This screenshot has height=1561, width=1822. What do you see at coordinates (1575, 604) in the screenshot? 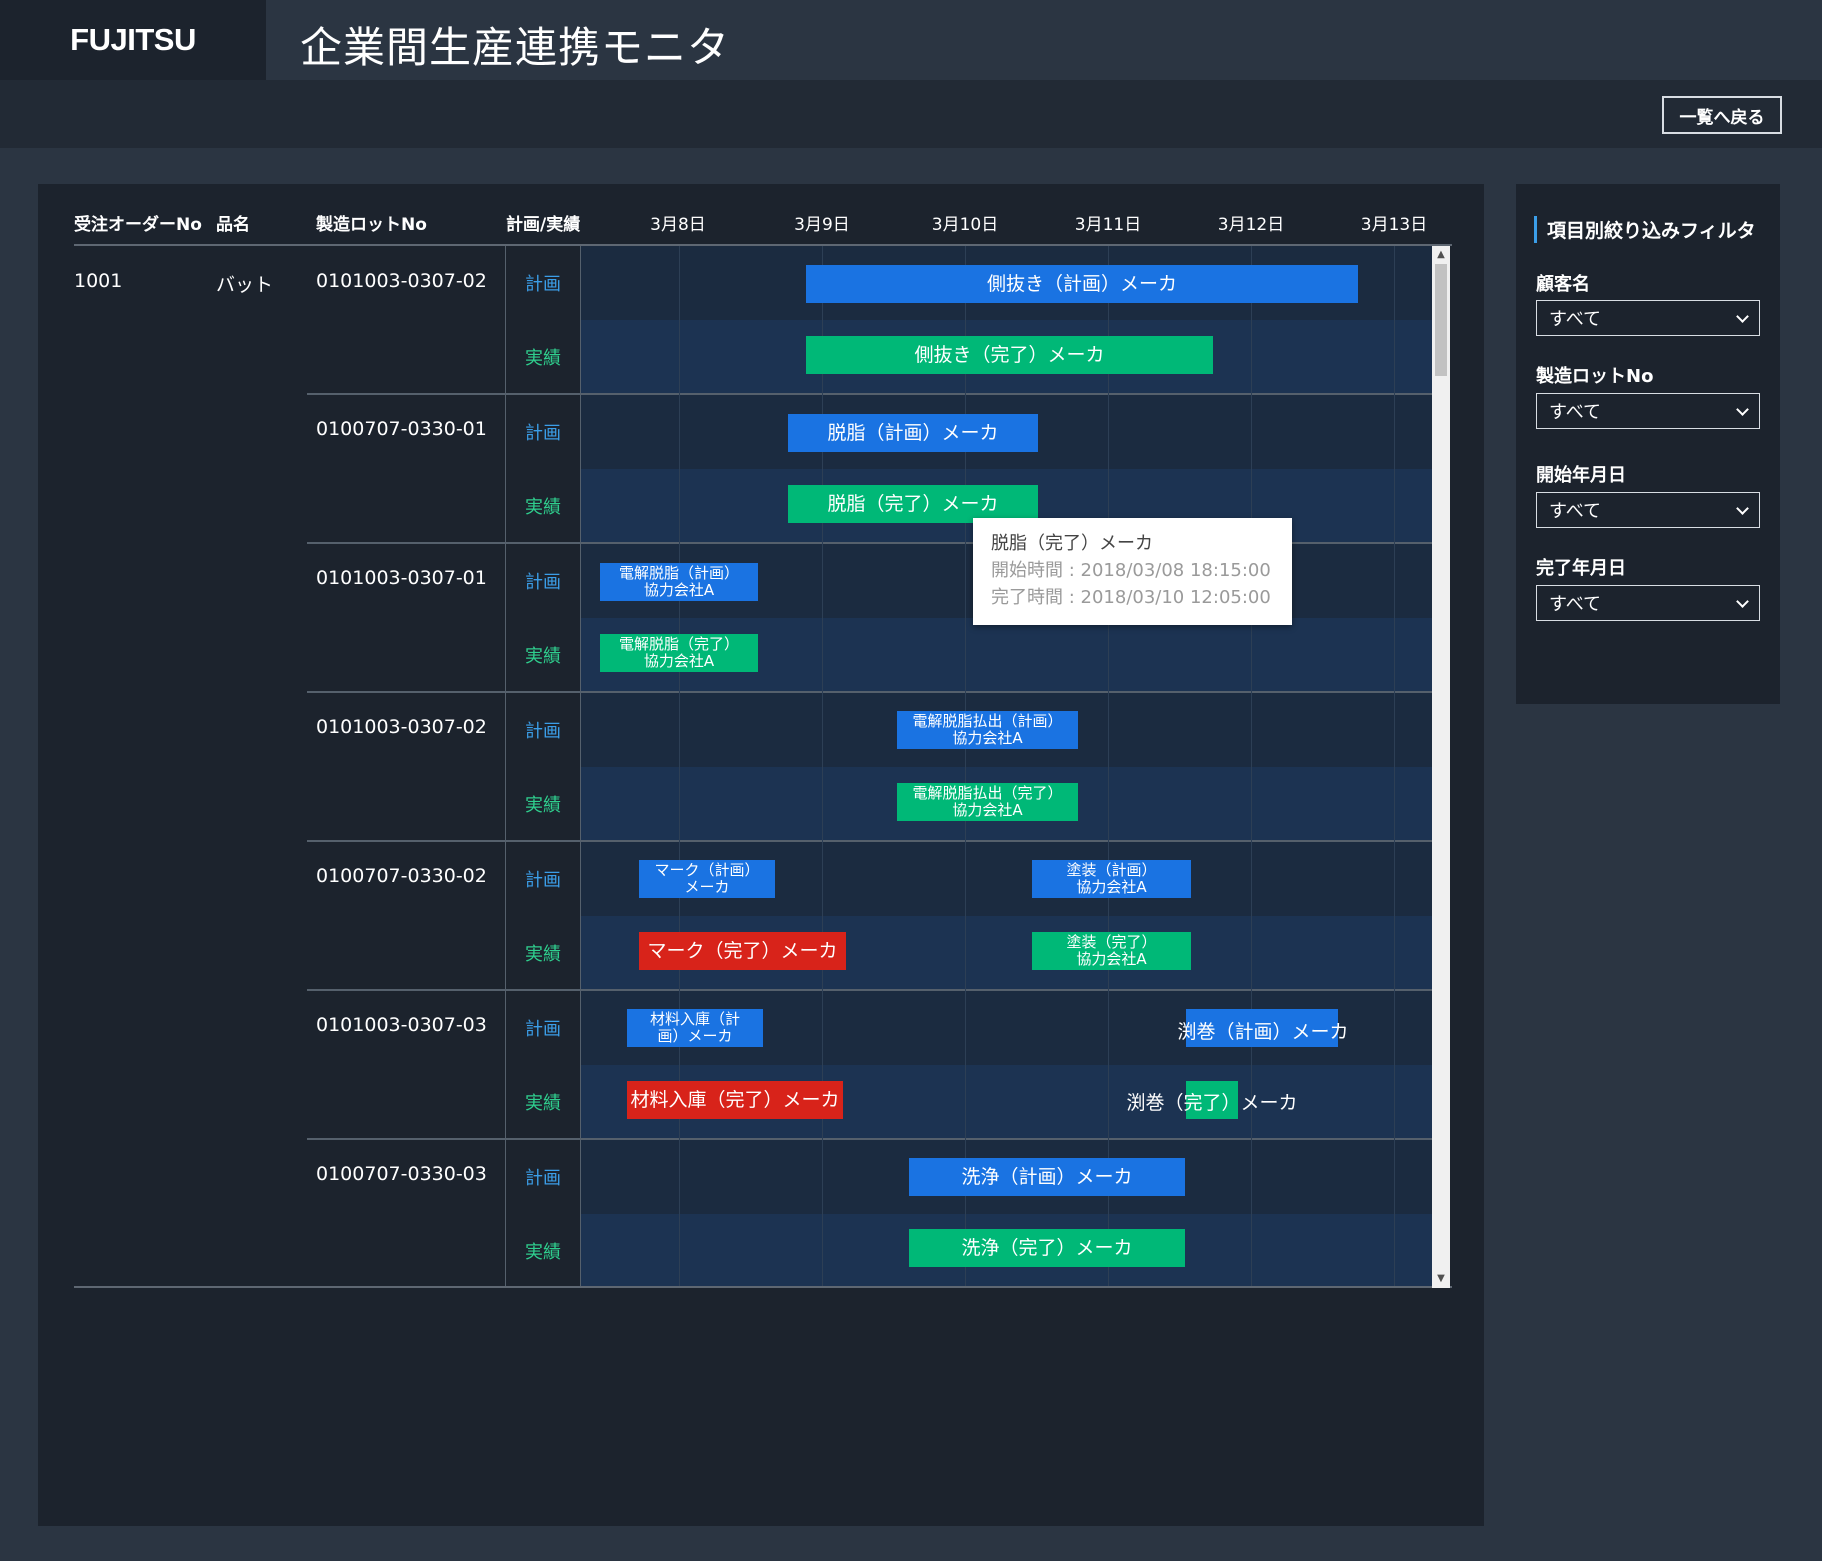
I see `end-date-filter-value: すべて` at bounding box center [1575, 604].